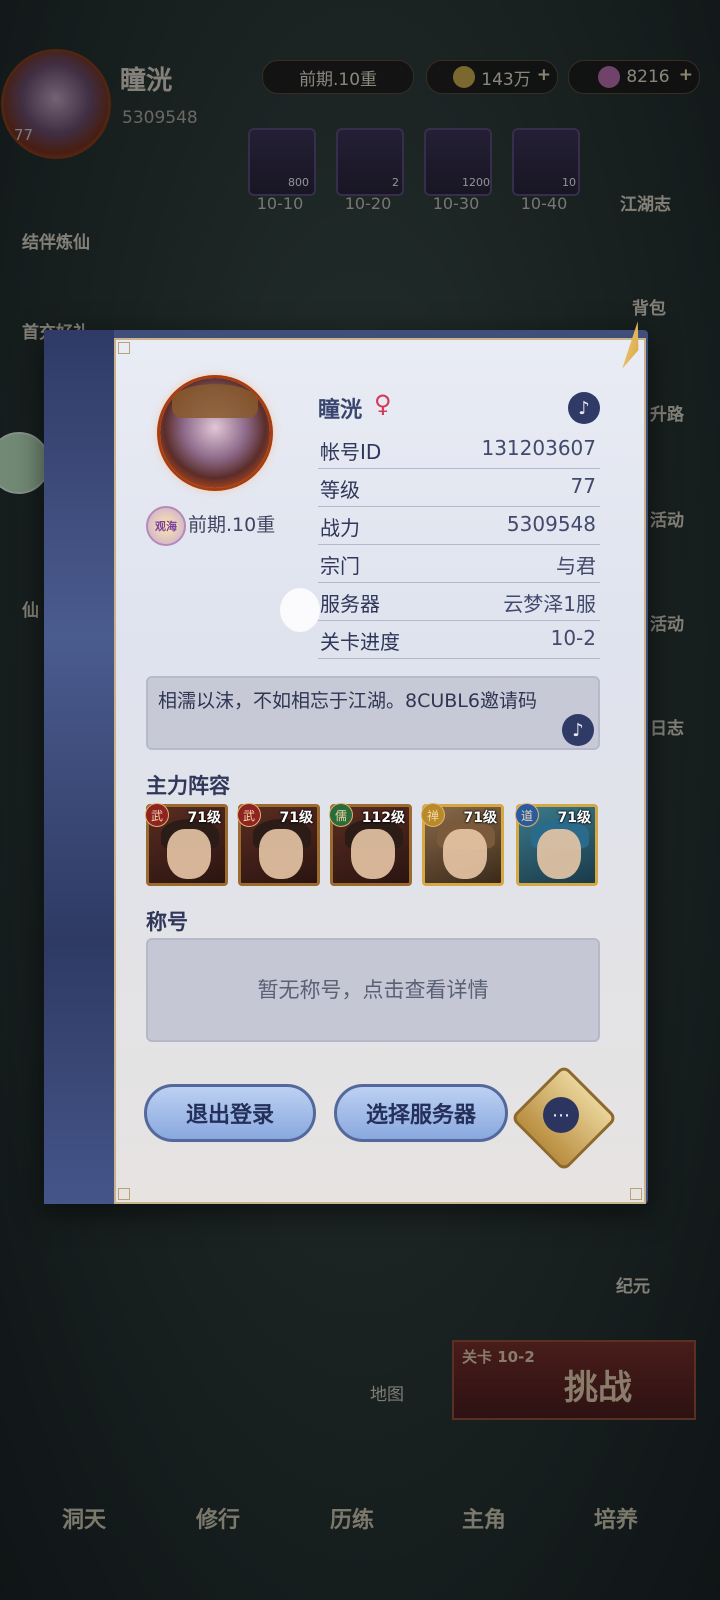 This screenshot has width=720, height=1600. Describe the element at coordinates (459, 640) in the screenshot. I see `info-row-stage: 关卡进度 10-2` at that location.